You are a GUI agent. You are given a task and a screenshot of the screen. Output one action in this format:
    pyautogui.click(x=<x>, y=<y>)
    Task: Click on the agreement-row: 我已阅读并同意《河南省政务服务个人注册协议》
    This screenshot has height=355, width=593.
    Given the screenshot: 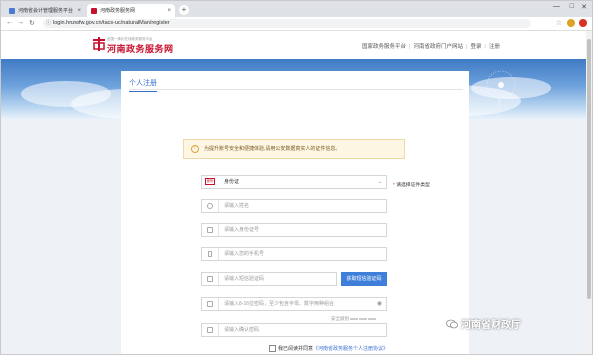 What is the action you would take?
    pyautogui.click(x=328, y=349)
    